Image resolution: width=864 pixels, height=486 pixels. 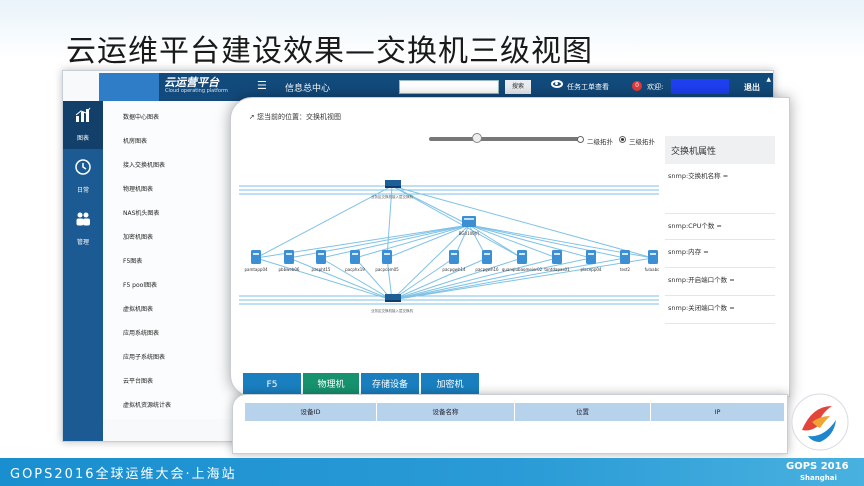 I want to click on server-label: pamtapp04, so click(x=256, y=269).